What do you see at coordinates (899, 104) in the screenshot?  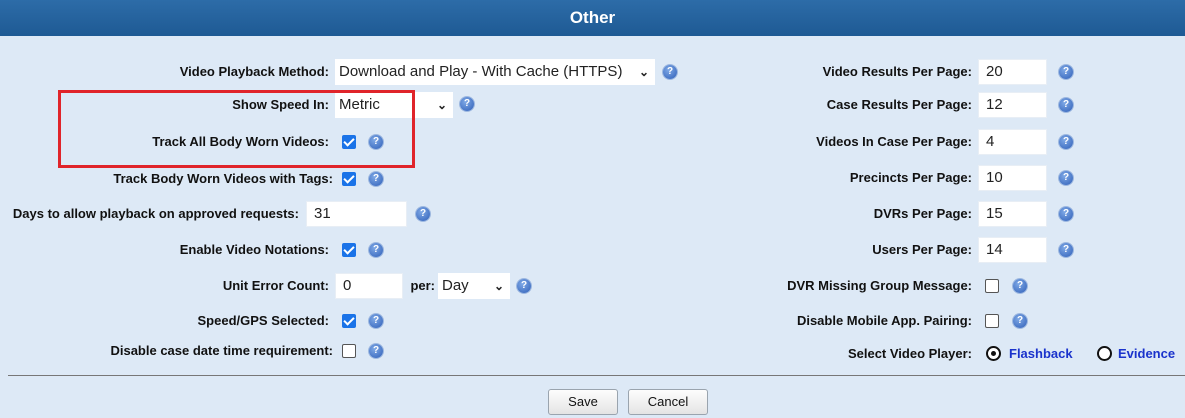 I see `case-results-label: Case Results Per Page:` at bounding box center [899, 104].